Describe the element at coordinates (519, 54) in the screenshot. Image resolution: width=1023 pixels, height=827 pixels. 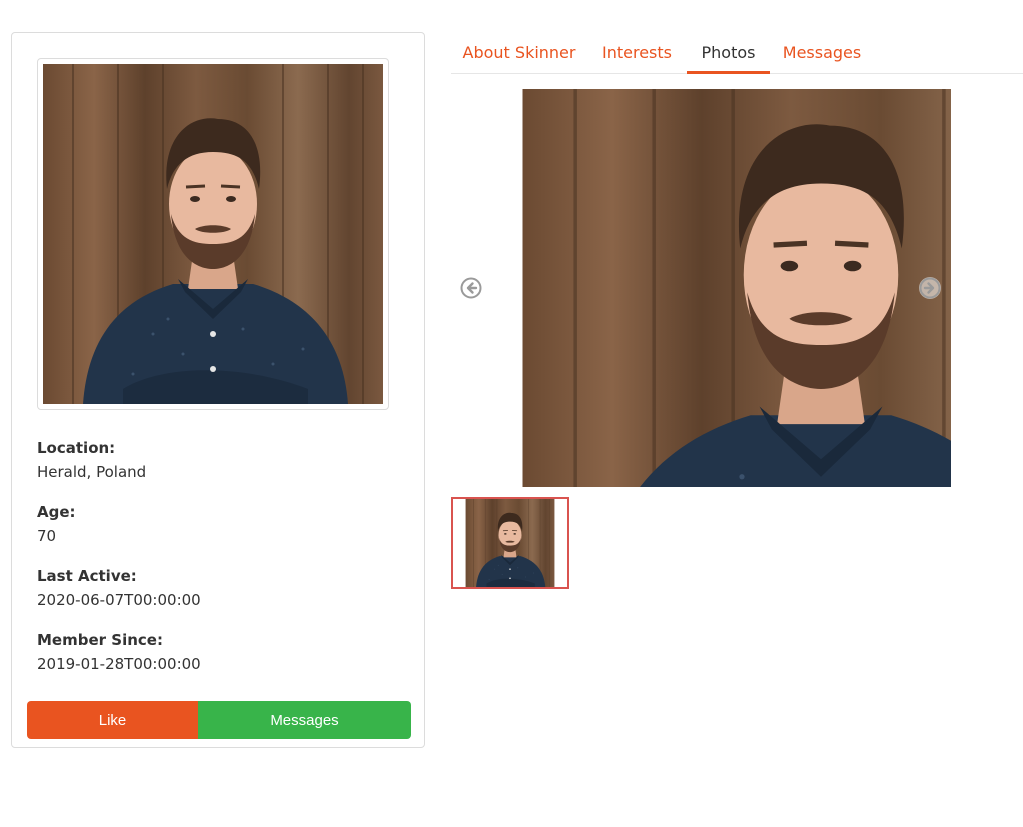
I see `tab-about: About Skinner` at that location.